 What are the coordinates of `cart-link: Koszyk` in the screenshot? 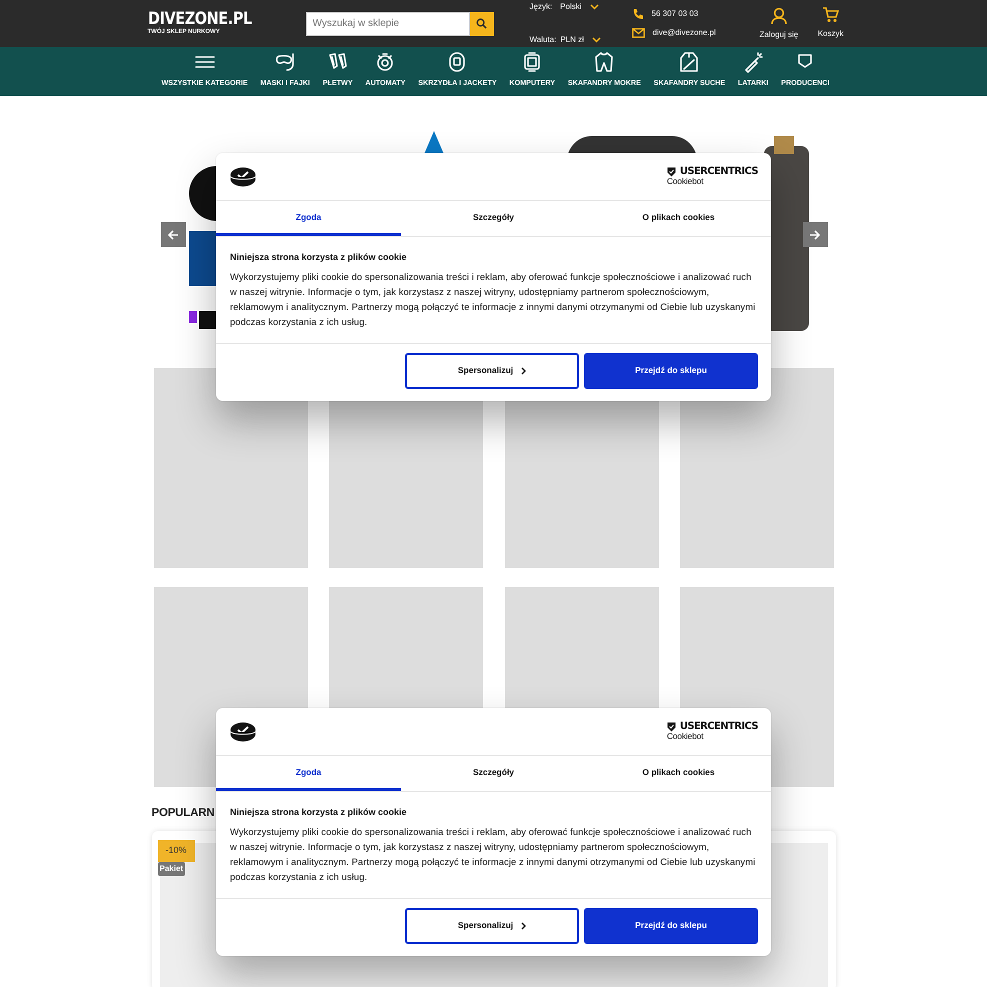 It's located at (831, 23).